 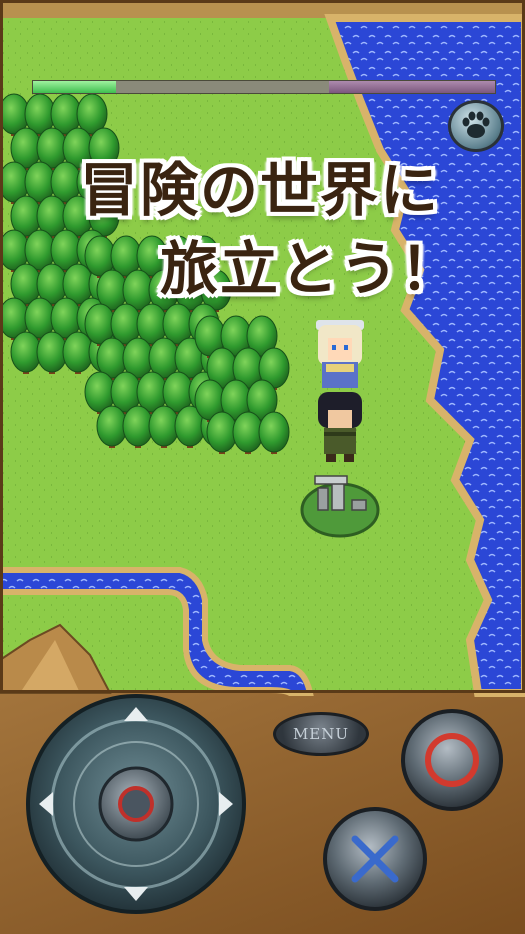 What do you see at coordinates (321, 734) in the screenshot?
I see `menu-button: MENU` at bounding box center [321, 734].